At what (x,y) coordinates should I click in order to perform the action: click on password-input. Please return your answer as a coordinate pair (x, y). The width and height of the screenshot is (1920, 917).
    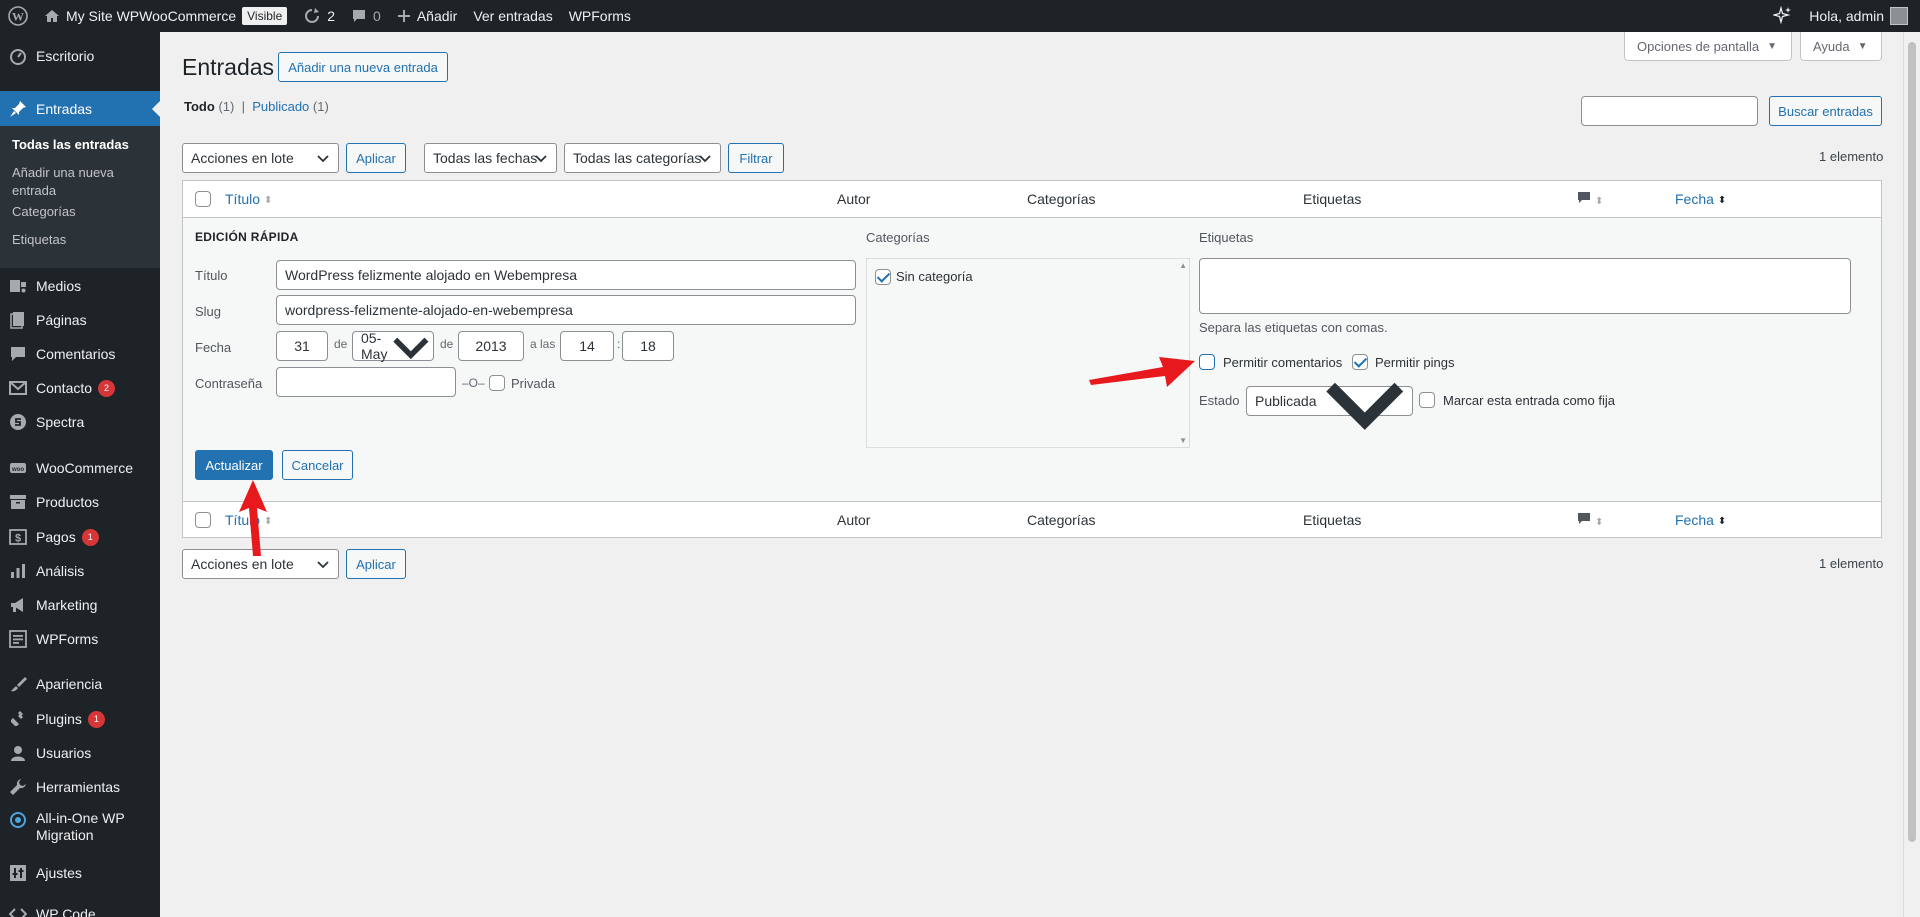
    Looking at the image, I should click on (366, 382).